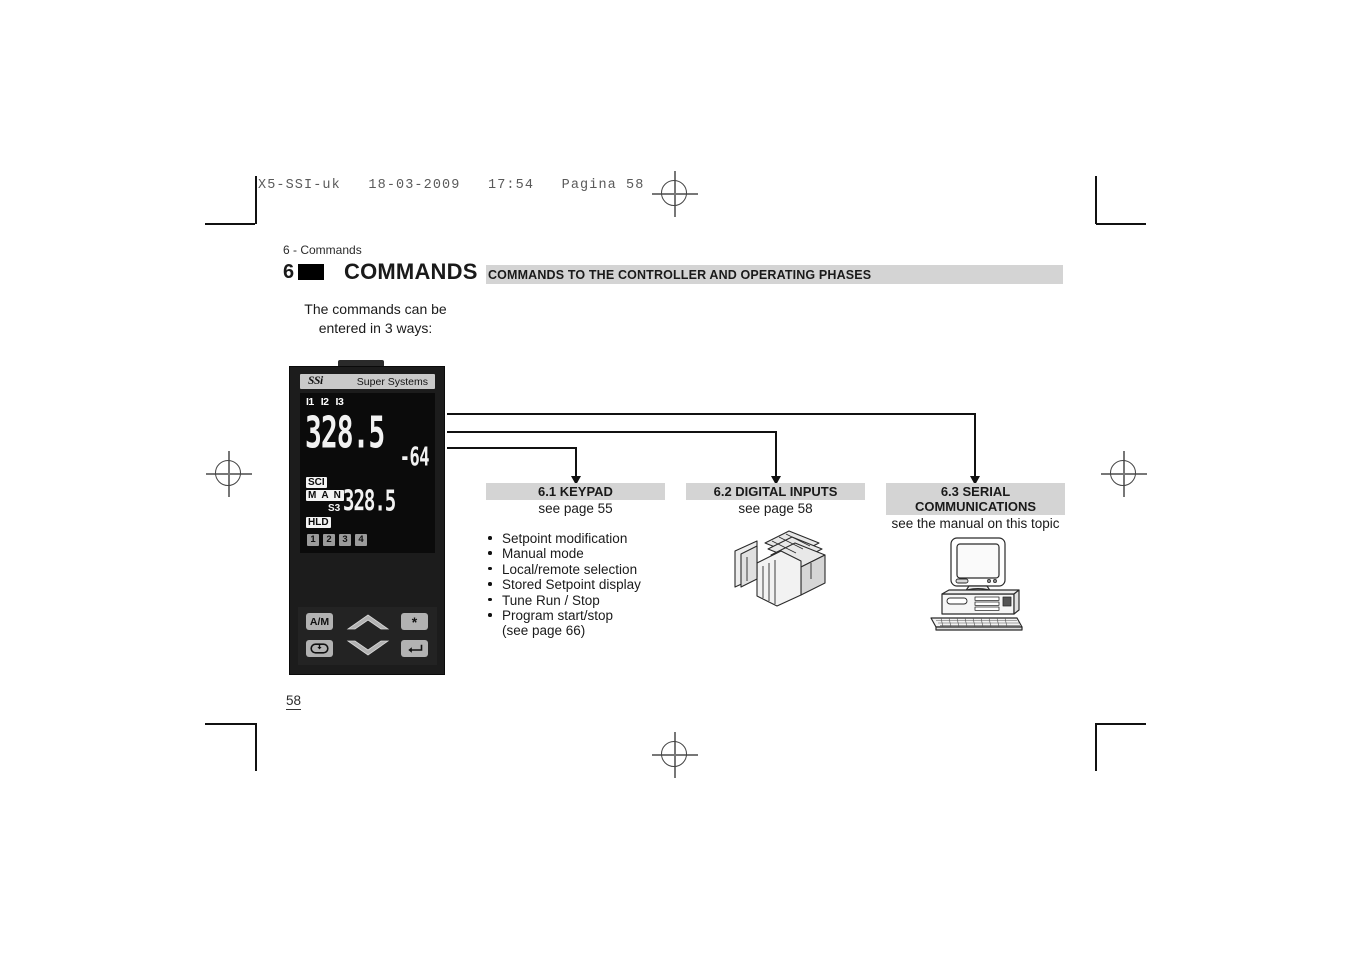  I want to click on device-keypad: A/M *, so click(367, 636).